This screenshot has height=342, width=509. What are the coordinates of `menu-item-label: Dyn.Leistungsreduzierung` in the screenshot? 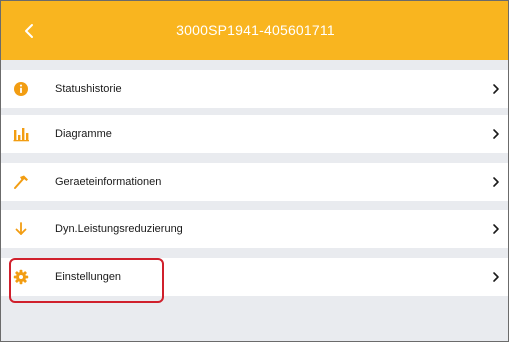 It's located at (119, 229).